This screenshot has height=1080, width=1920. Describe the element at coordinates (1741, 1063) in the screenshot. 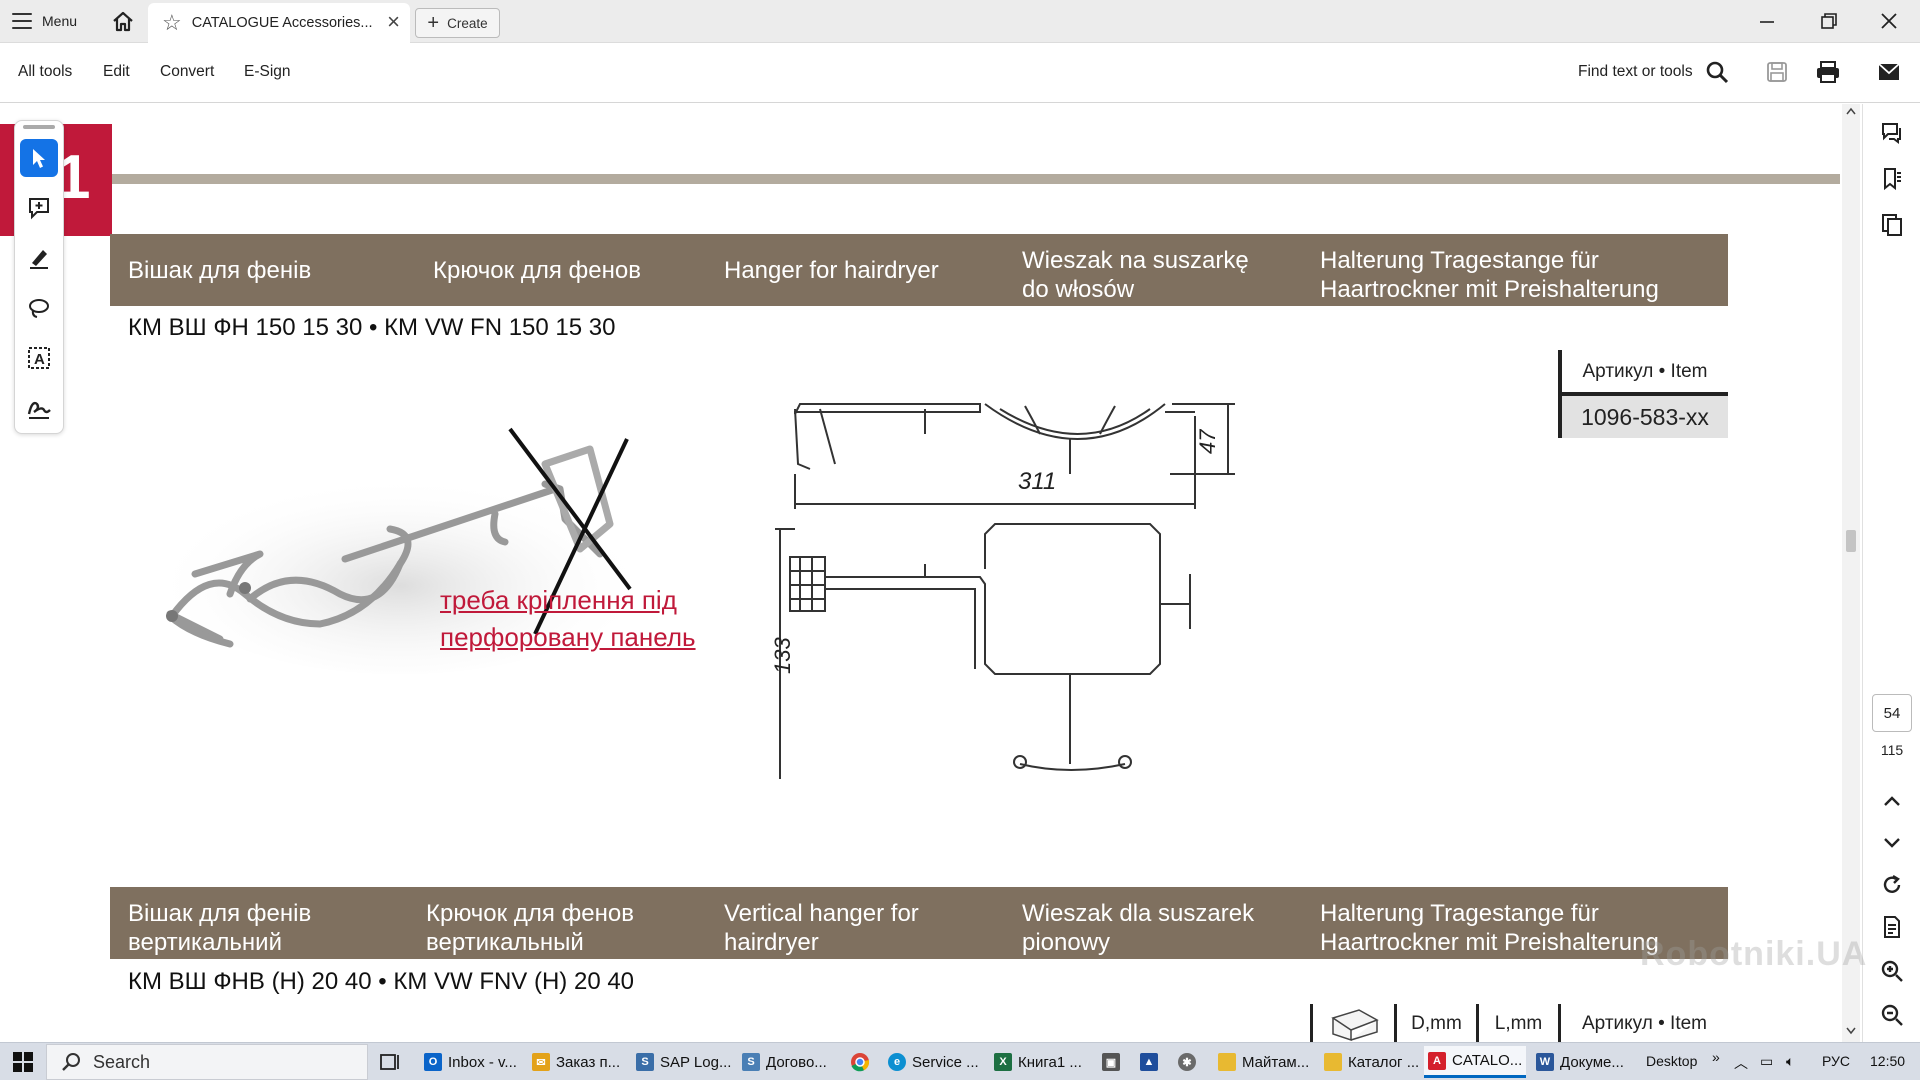

I see `tray-chevron-up-icon: ︿` at that location.